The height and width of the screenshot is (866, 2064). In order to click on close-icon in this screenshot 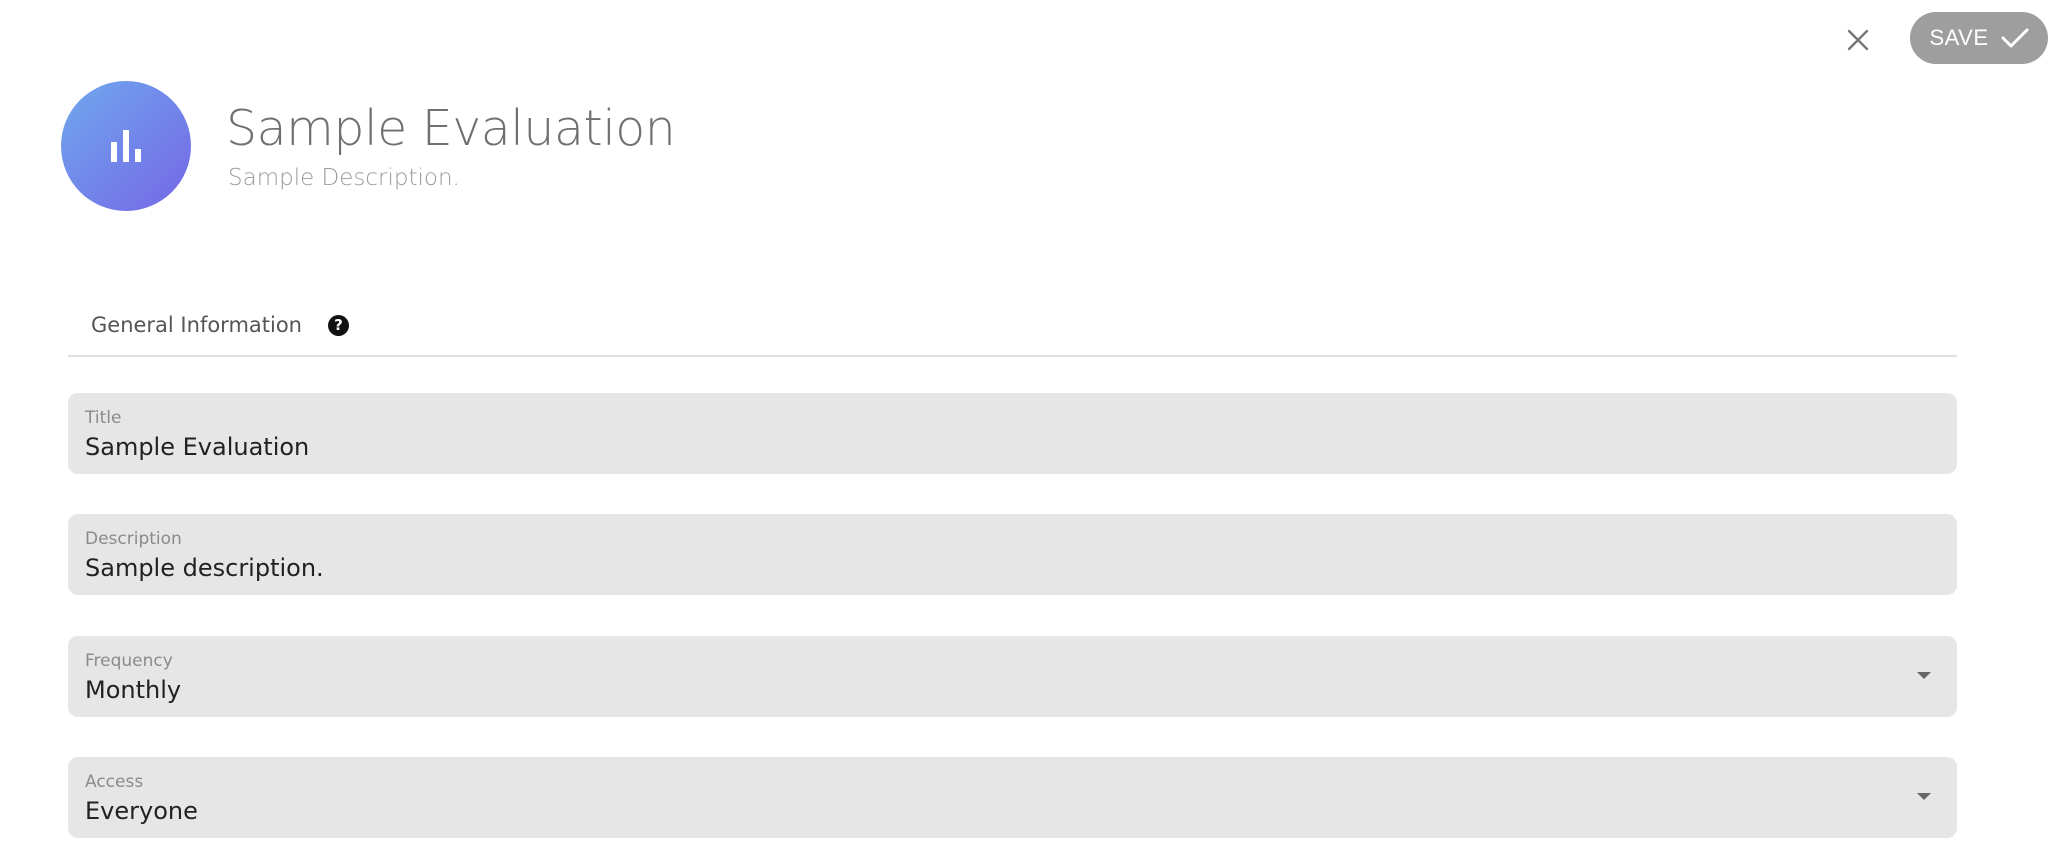, I will do `click(1858, 40)`.